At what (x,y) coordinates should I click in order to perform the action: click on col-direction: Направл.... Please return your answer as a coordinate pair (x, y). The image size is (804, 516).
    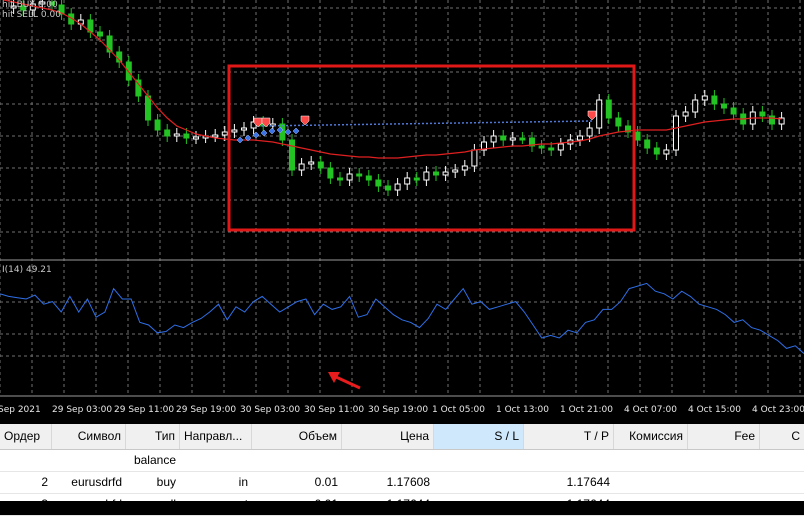
    Looking at the image, I should click on (216, 436).